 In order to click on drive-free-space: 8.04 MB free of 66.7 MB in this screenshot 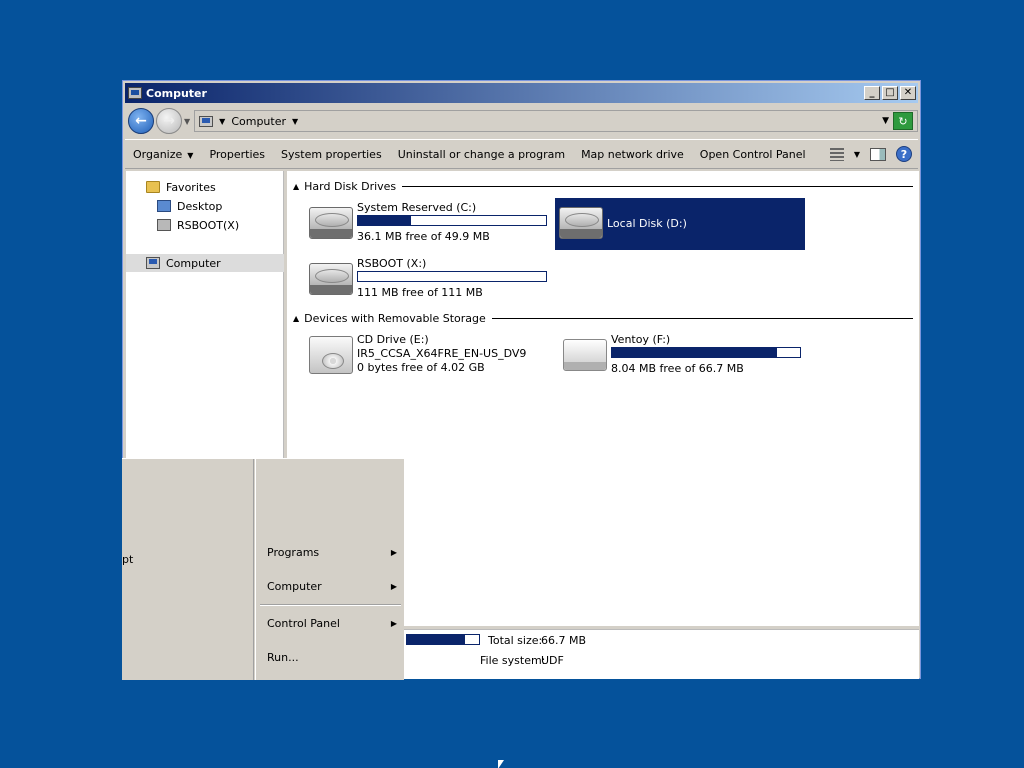, I will do `click(677, 368)`.